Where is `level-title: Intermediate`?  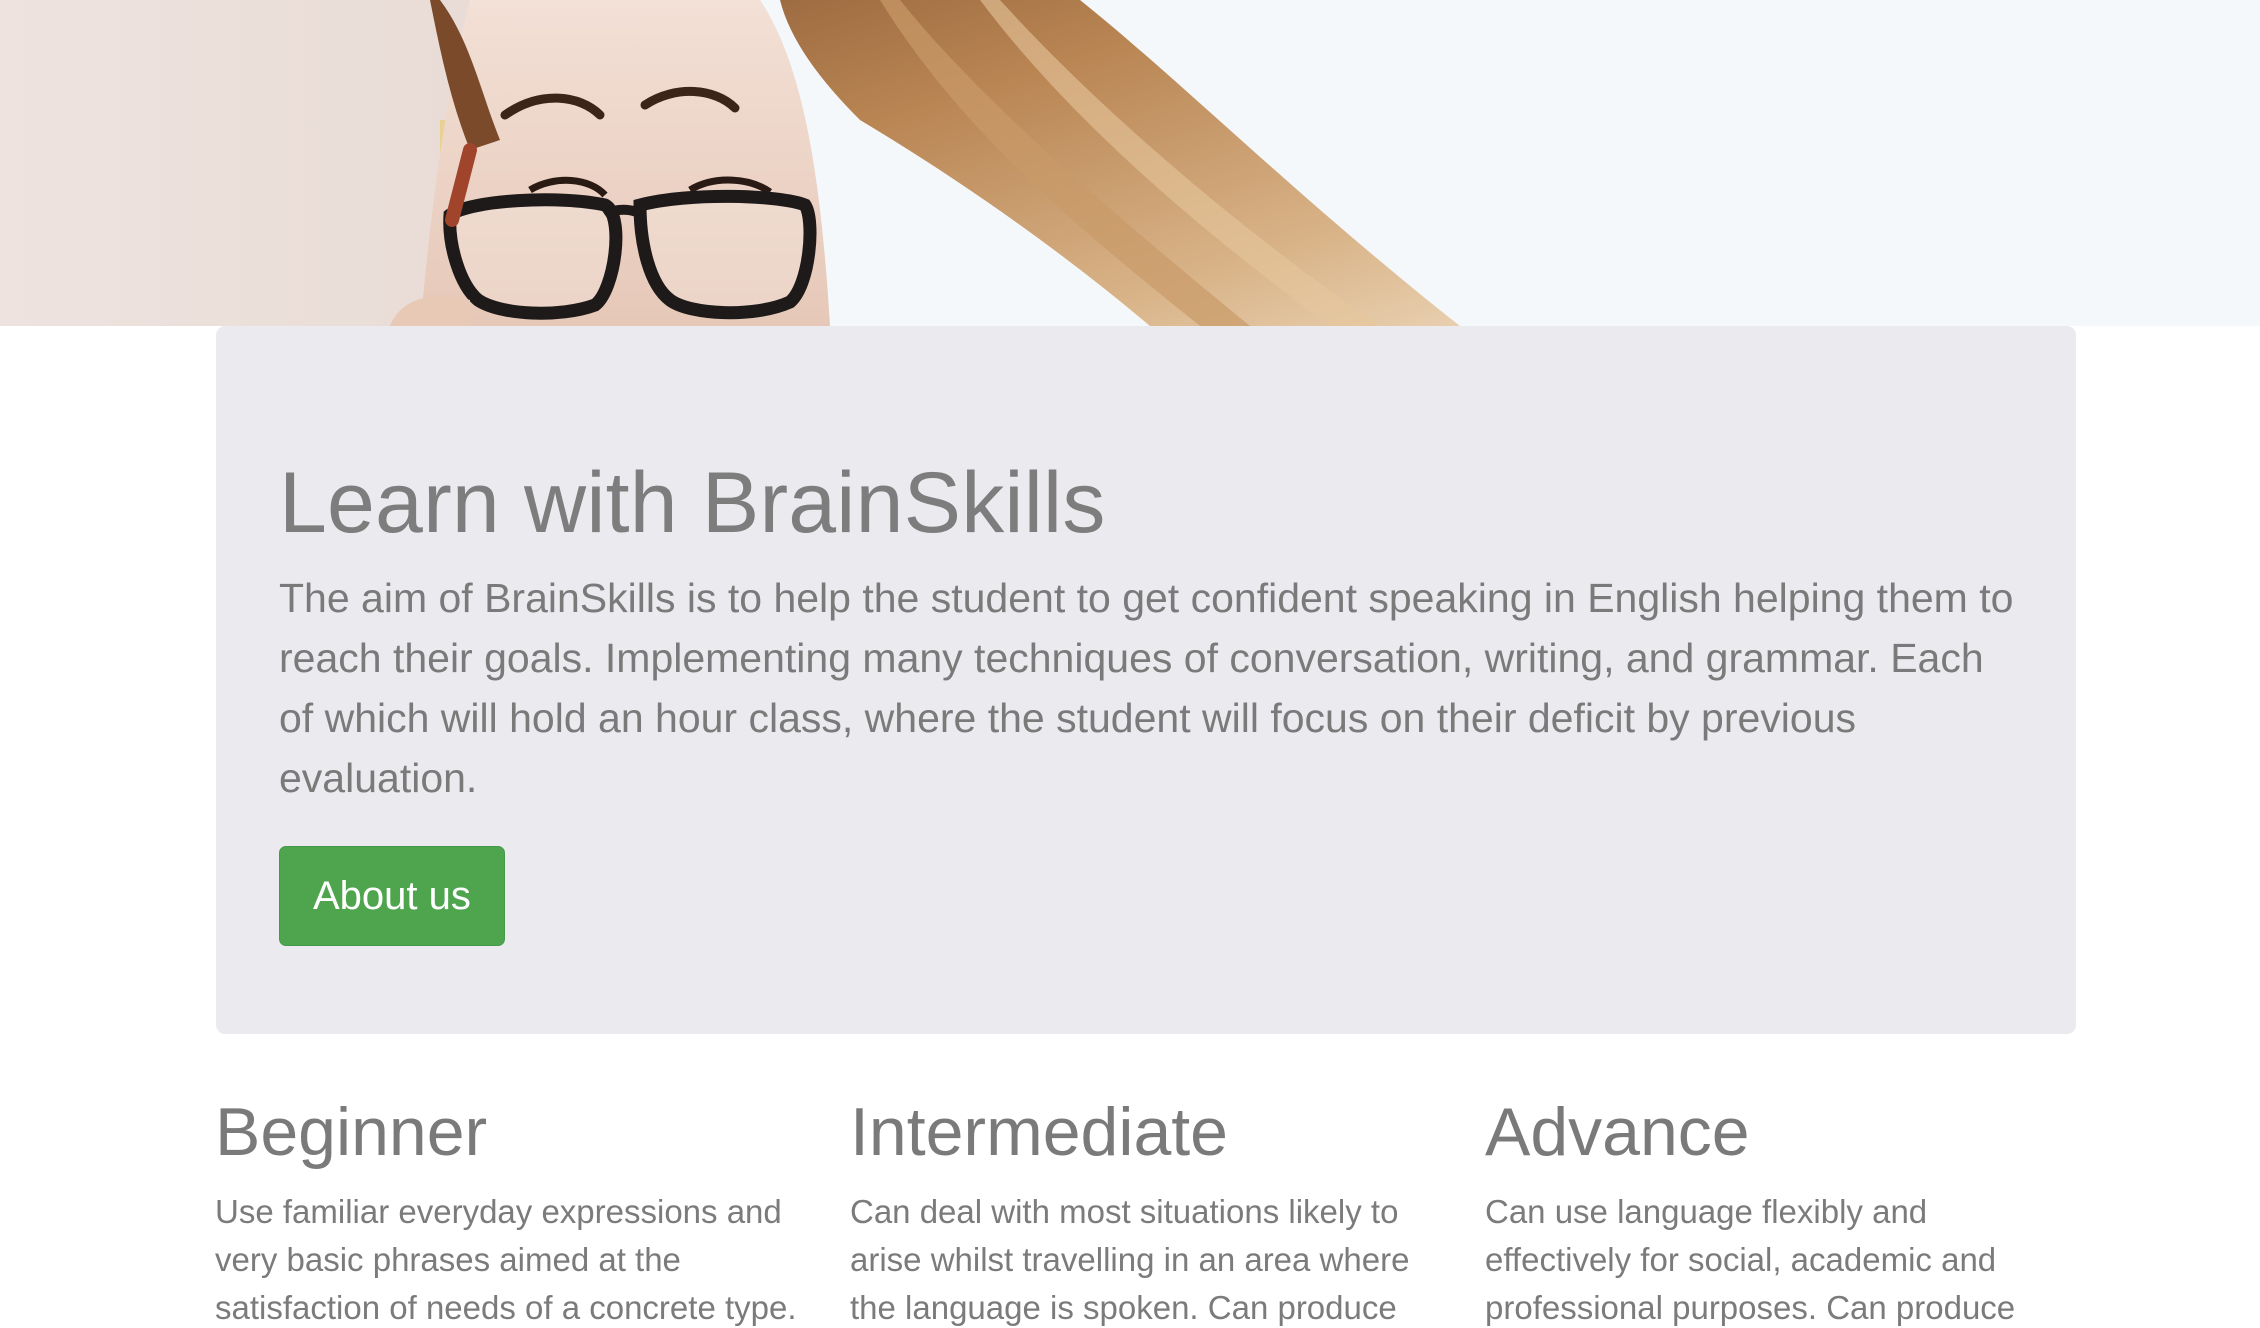
level-title: Intermediate is located at coordinates (1039, 1132).